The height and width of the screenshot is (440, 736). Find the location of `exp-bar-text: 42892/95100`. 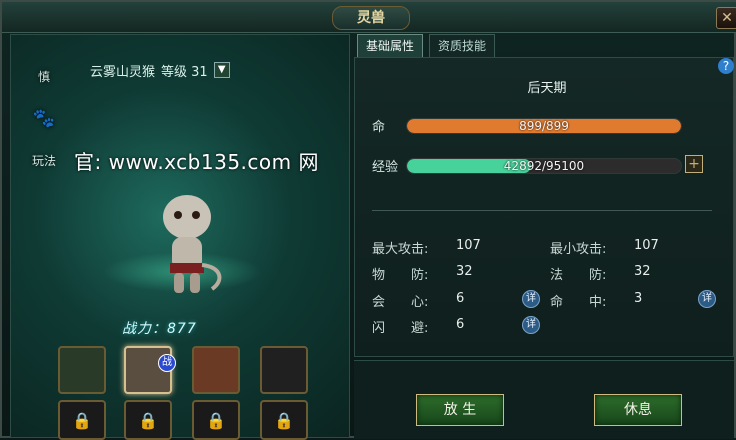

exp-bar-text: 42892/95100 is located at coordinates (544, 166).